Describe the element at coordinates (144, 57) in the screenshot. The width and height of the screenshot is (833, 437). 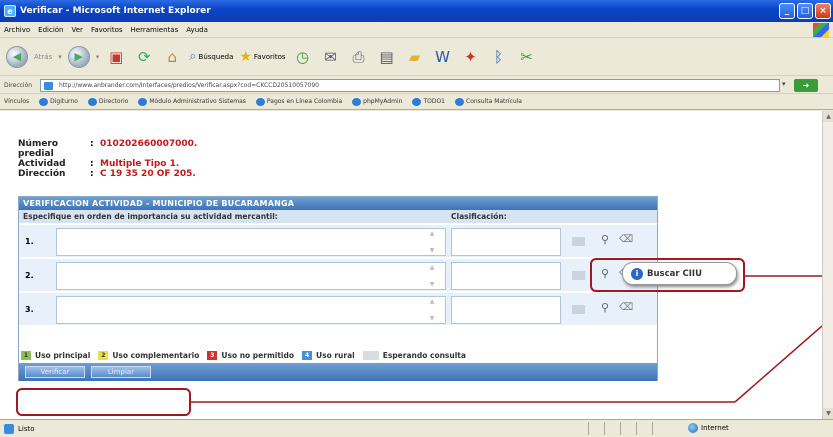
I see `refresh-icon: ⟳` at that location.